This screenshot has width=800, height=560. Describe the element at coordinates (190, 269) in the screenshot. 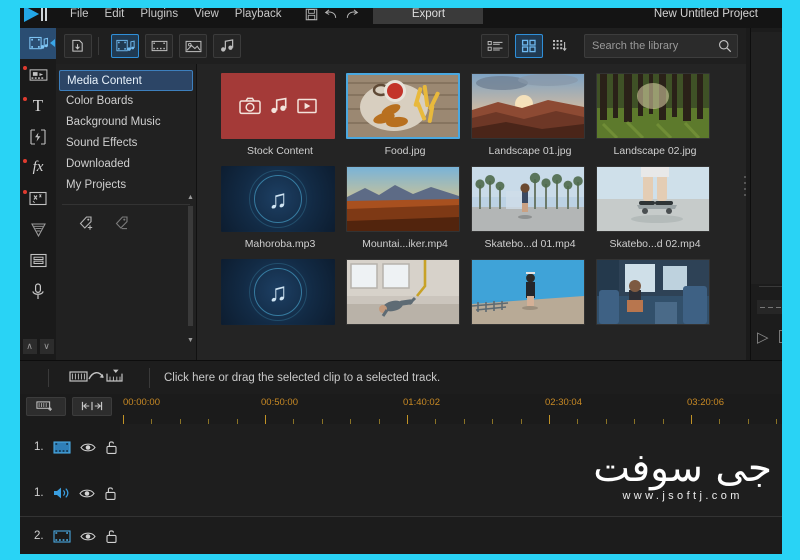

I see `category-scrollbar: ▲ ▼` at that location.